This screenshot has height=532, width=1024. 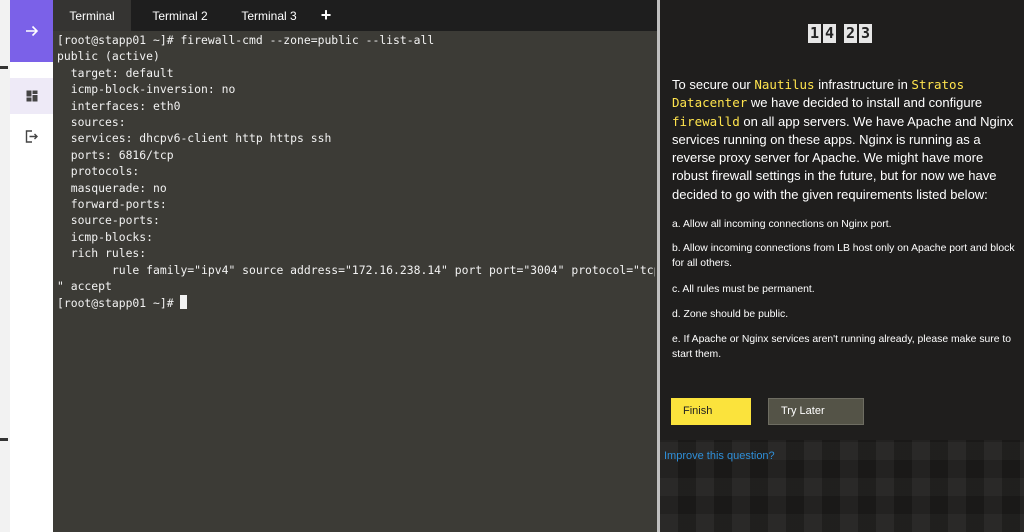 What do you see at coordinates (863, 84) in the screenshot?
I see `intro-text: infrastructure in` at bounding box center [863, 84].